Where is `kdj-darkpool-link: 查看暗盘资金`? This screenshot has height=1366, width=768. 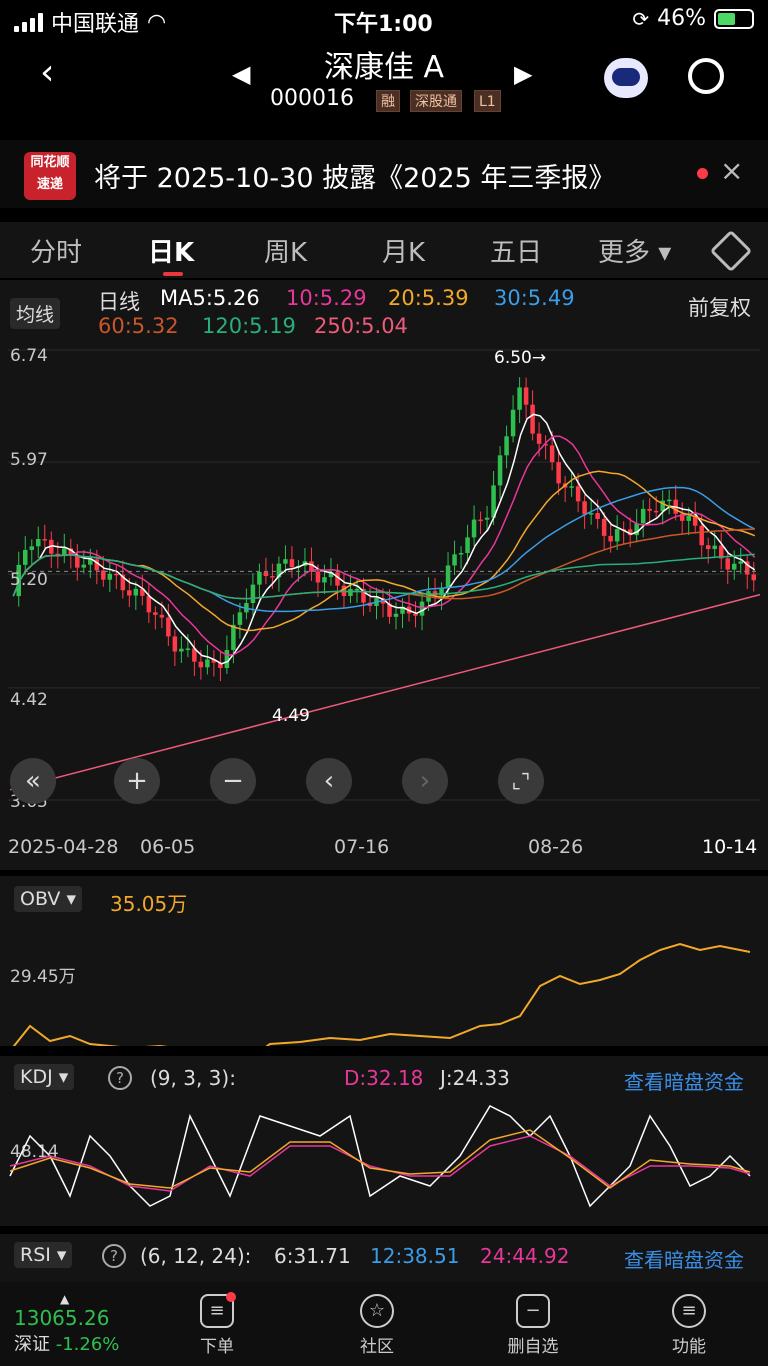 kdj-darkpool-link: 查看暗盘资金 is located at coordinates (684, 1080).